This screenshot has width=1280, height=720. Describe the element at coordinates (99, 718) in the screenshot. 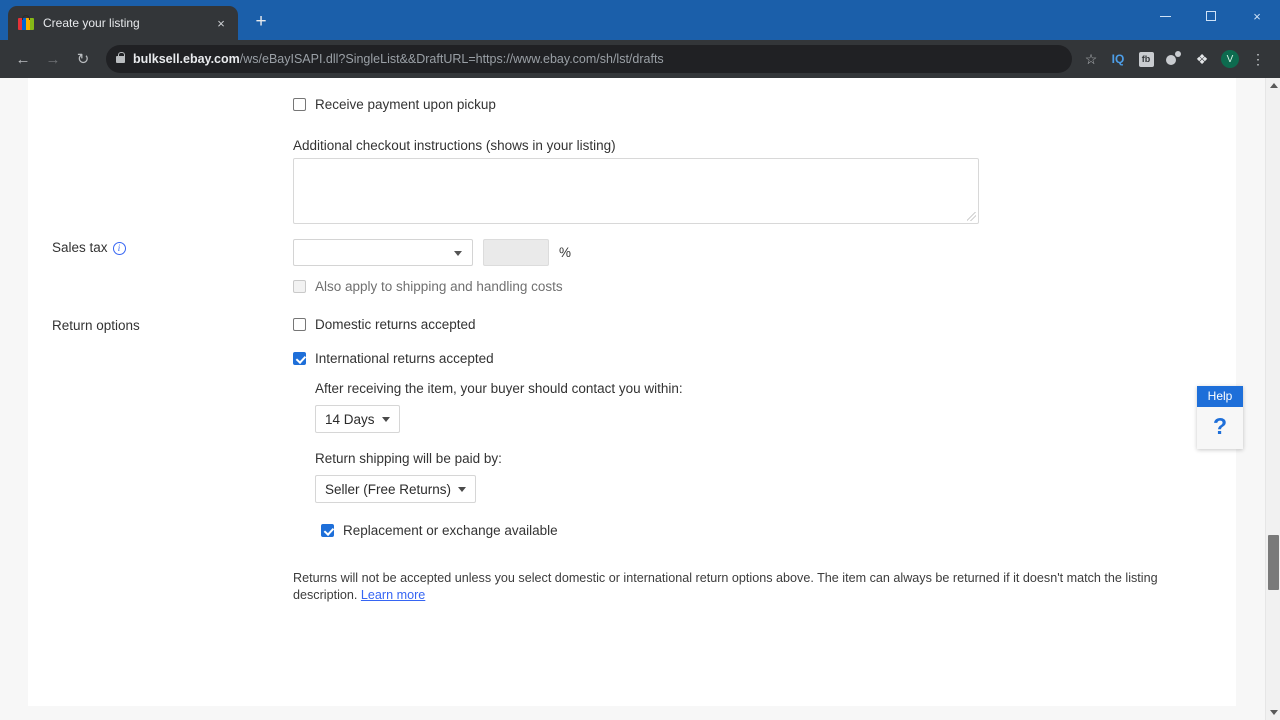

I see `watermark: MX` at that location.